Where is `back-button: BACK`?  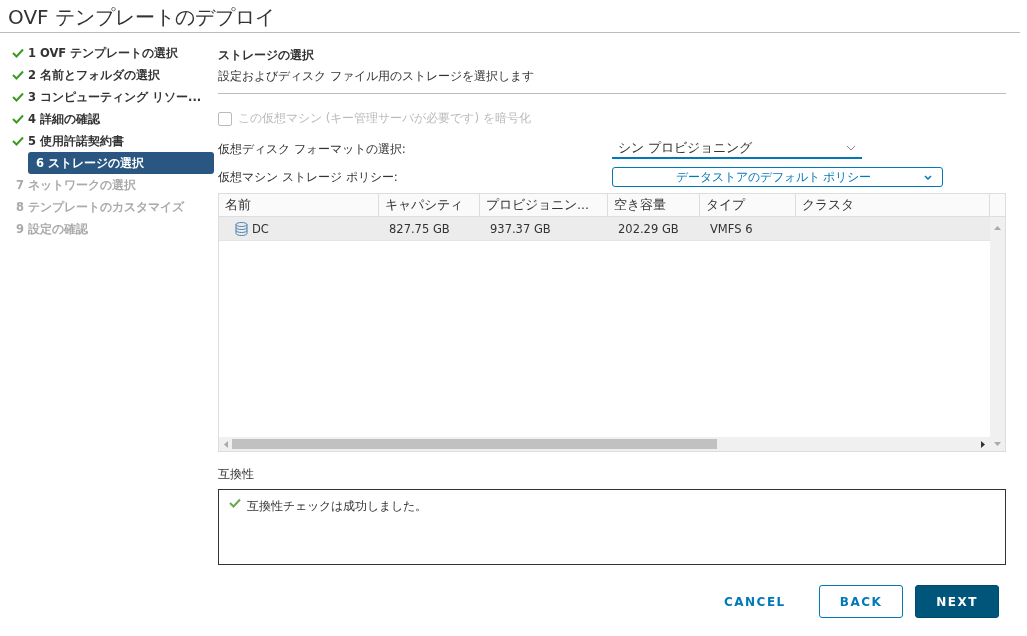
back-button: BACK is located at coordinates (861, 601).